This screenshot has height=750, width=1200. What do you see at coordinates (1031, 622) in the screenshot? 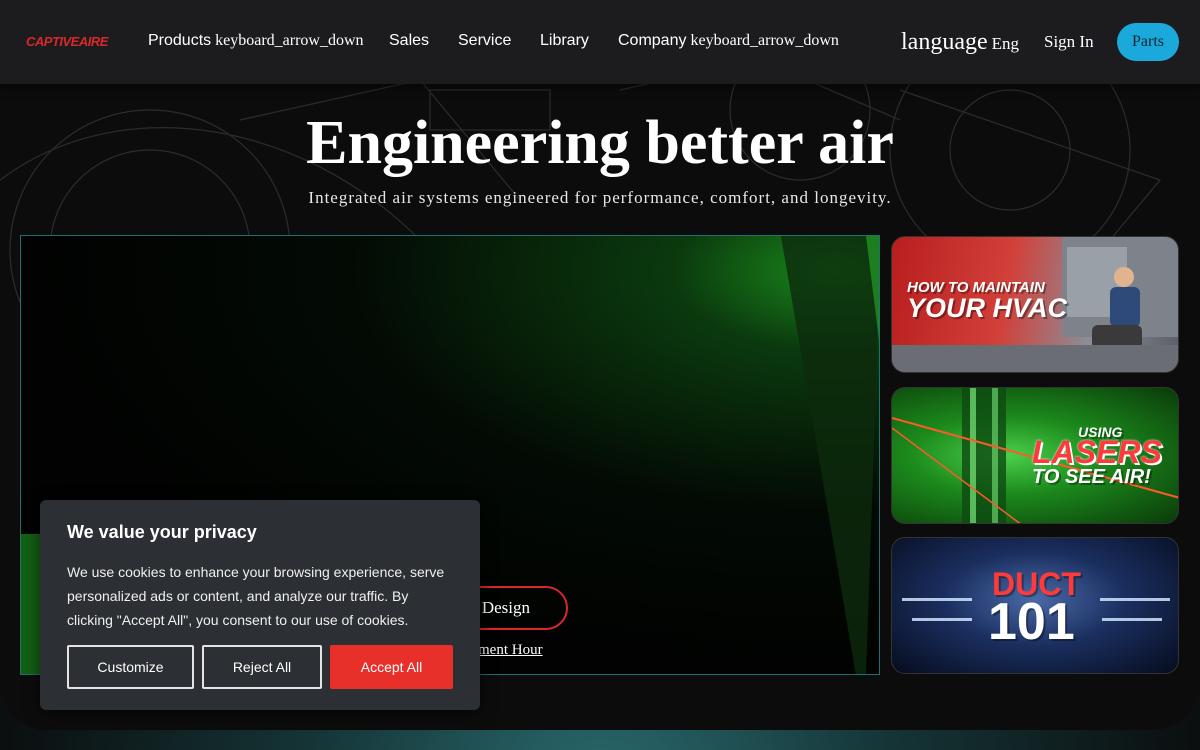
I see `thumbnail-title-line2: 101` at bounding box center [1031, 622].